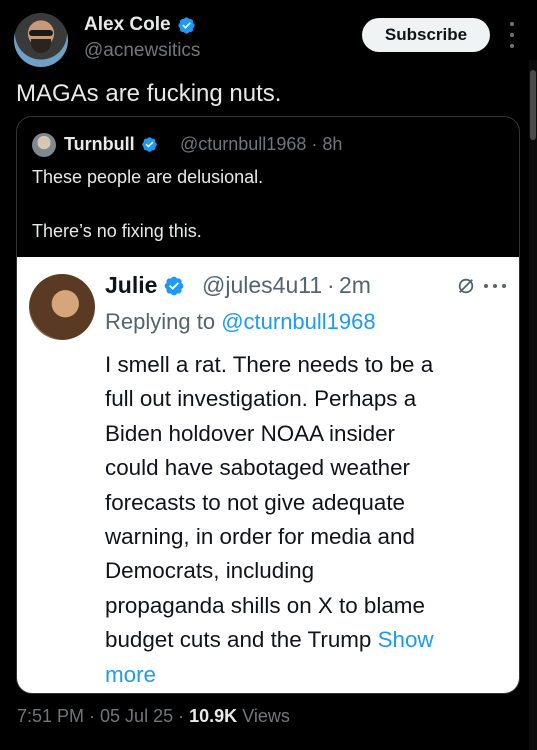 The image size is (537, 750). Describe the element at coordinates (355, 285) in the screenshot. I see `embedded-time: 2m` at that location.